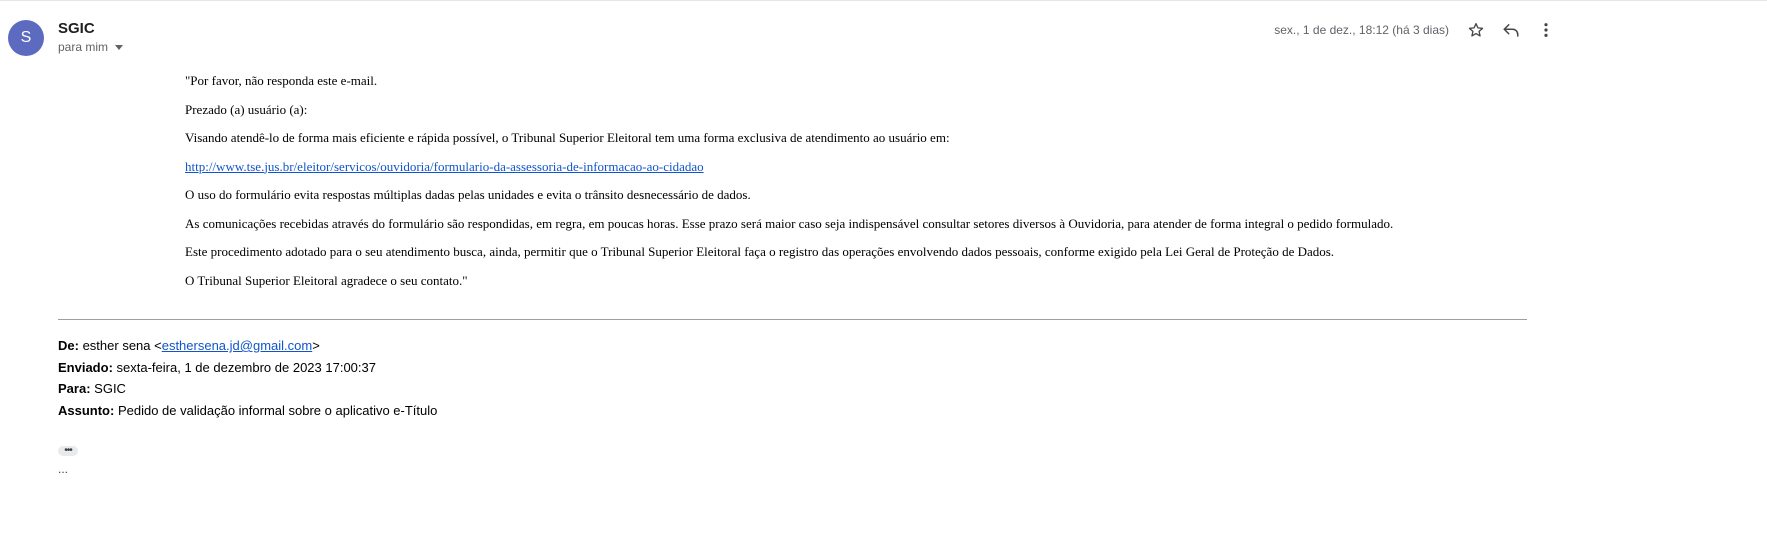  I want to click on sender-name: SGIC, so click(76, 28).